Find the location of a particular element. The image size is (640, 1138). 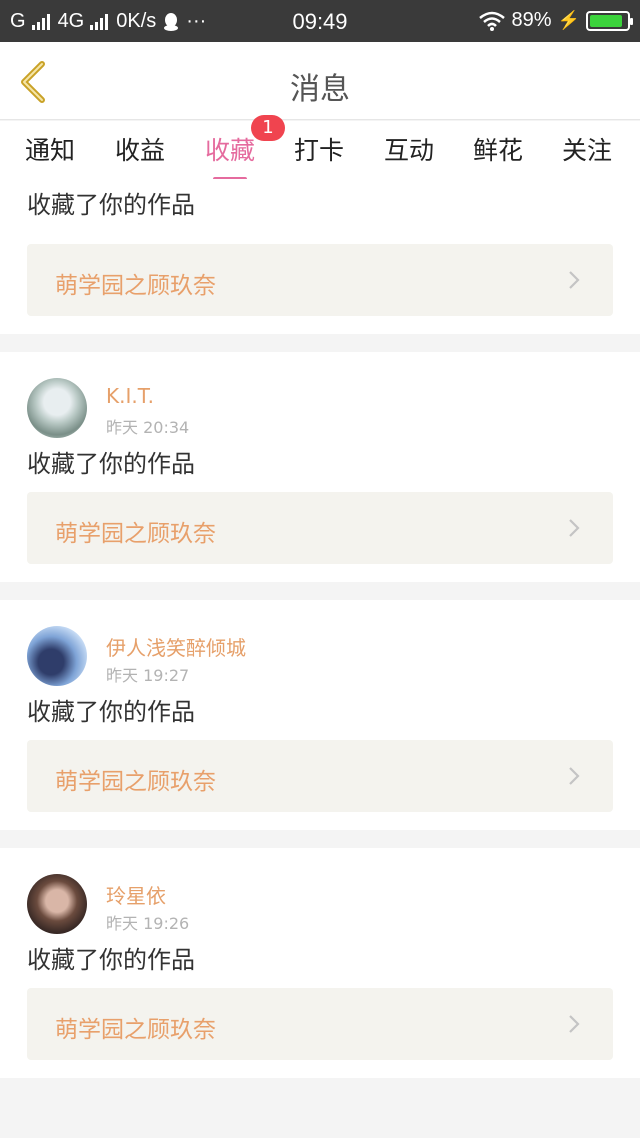

tab-checkin: 打卡 is located at coordinates (319, 149).